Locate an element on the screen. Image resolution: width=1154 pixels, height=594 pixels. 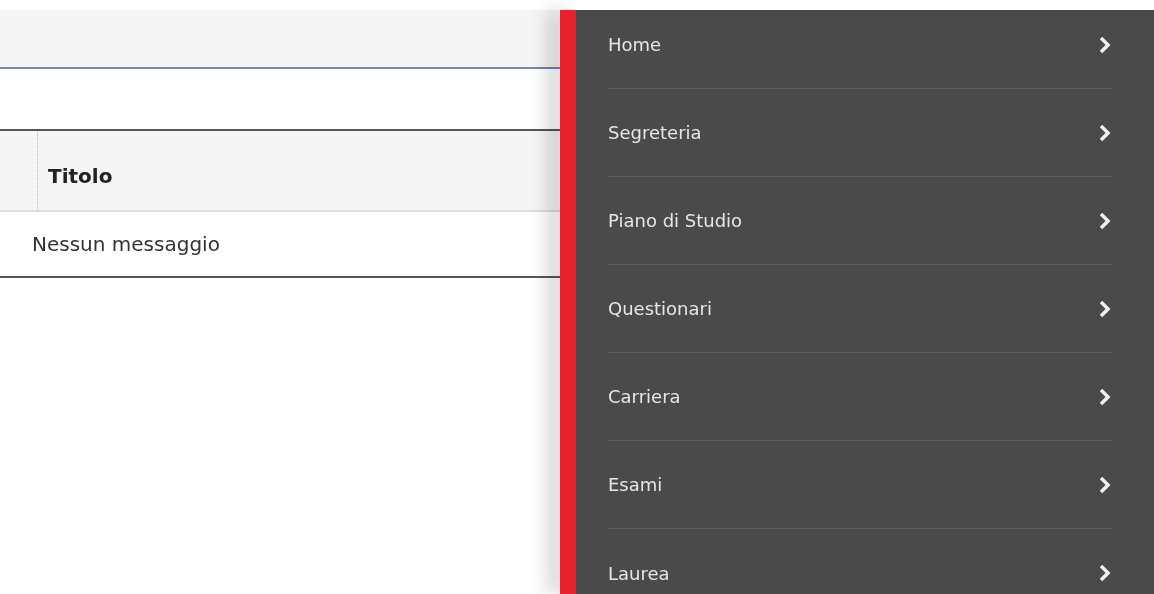
empty-message: Nessun messaggio is located at coordinates (126, 244).